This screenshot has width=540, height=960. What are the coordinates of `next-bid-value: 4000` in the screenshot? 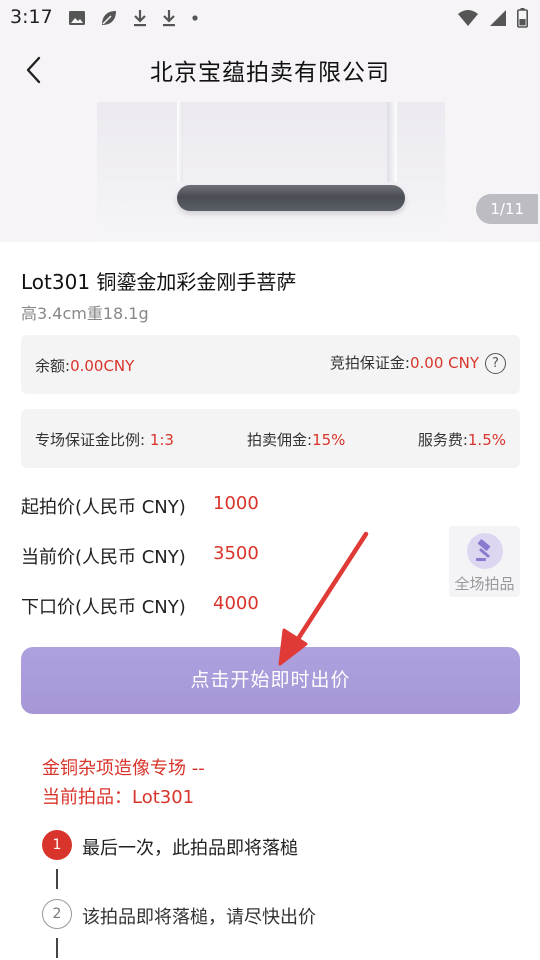 It's located at (236, 603).